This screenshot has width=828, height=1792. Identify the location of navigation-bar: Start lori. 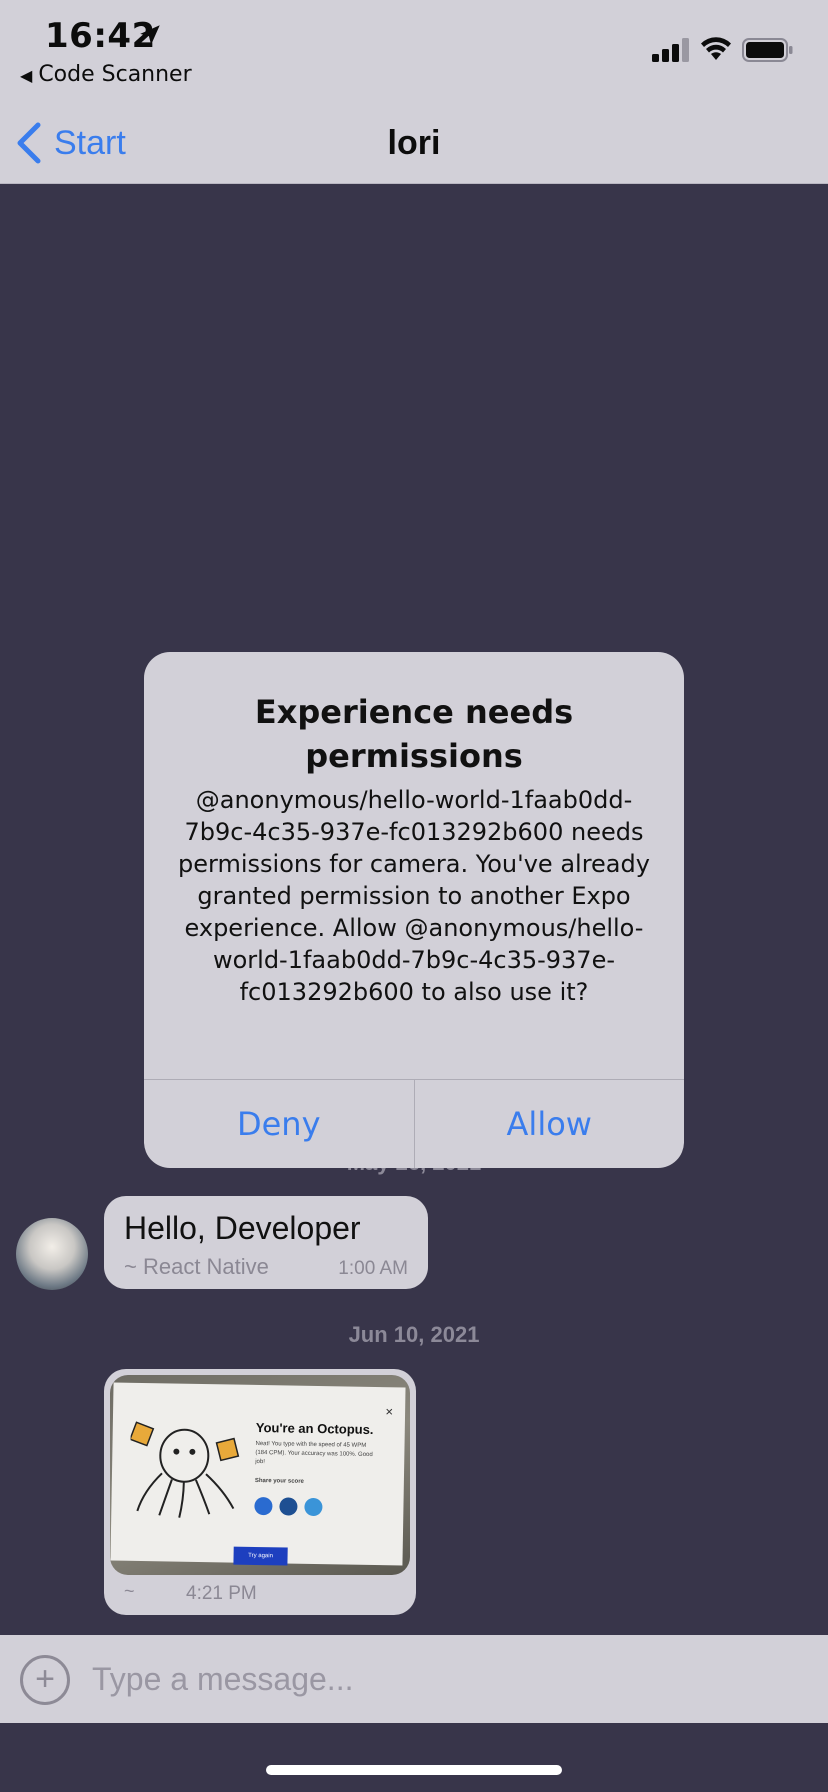
(414, 144).